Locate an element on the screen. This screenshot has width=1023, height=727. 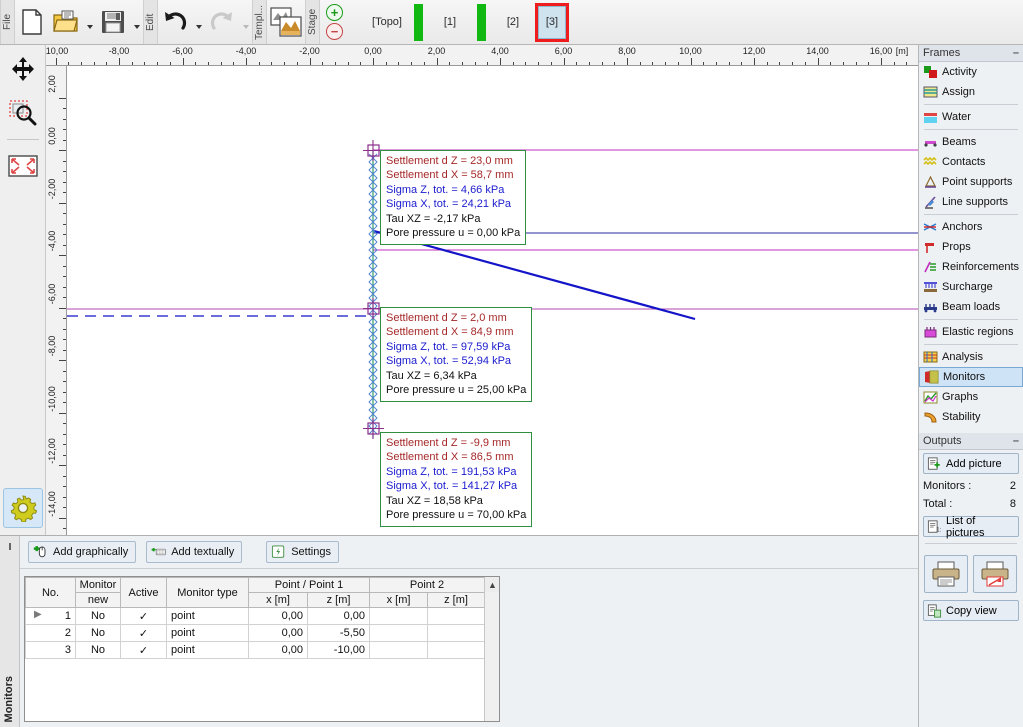
copy-view-button: Copy view is located at coordinates (971, 610).